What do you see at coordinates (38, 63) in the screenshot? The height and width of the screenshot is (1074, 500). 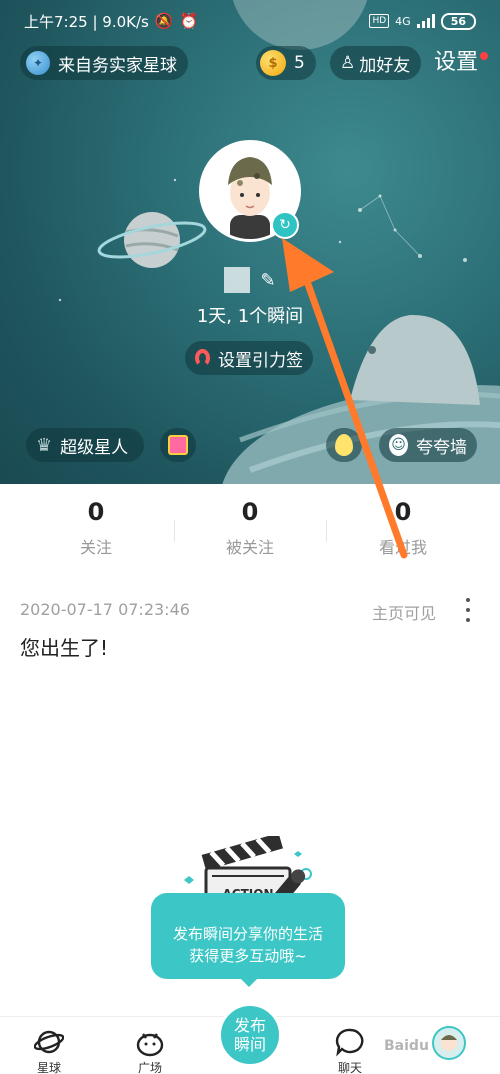 I see `planet-icon: ✦` at bounding box center [38, 63].